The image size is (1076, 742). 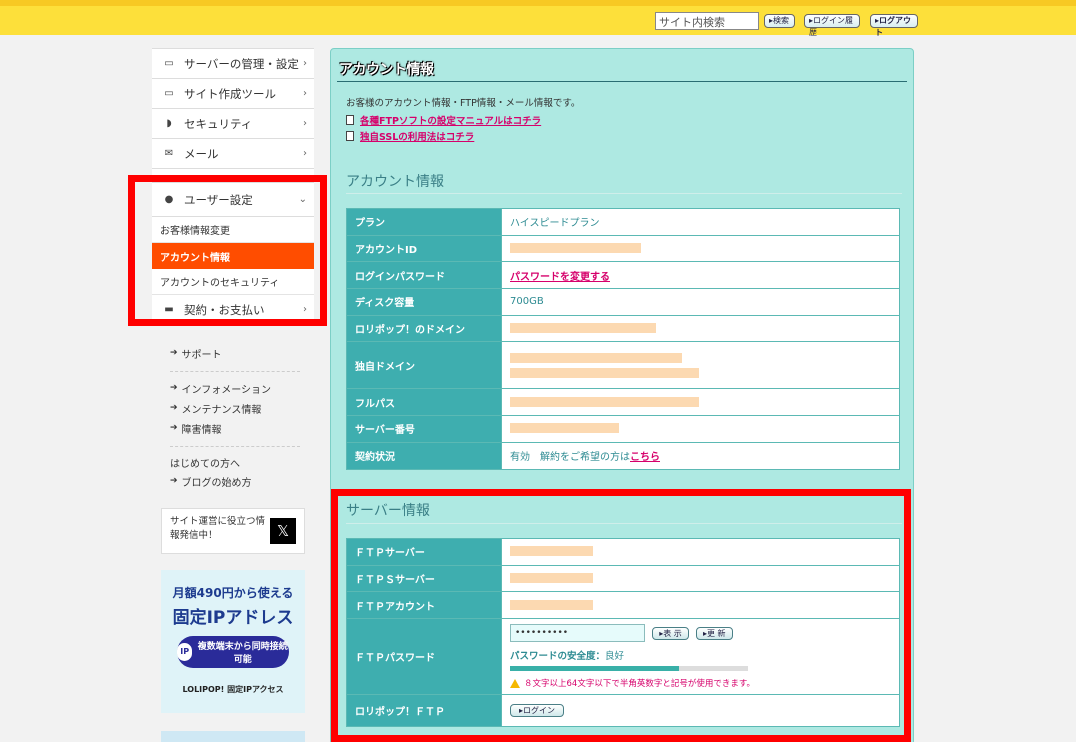 I want to click on sidebar-subitem-account-security: アカウントのセキュリティ, so click(x=233, y=282).